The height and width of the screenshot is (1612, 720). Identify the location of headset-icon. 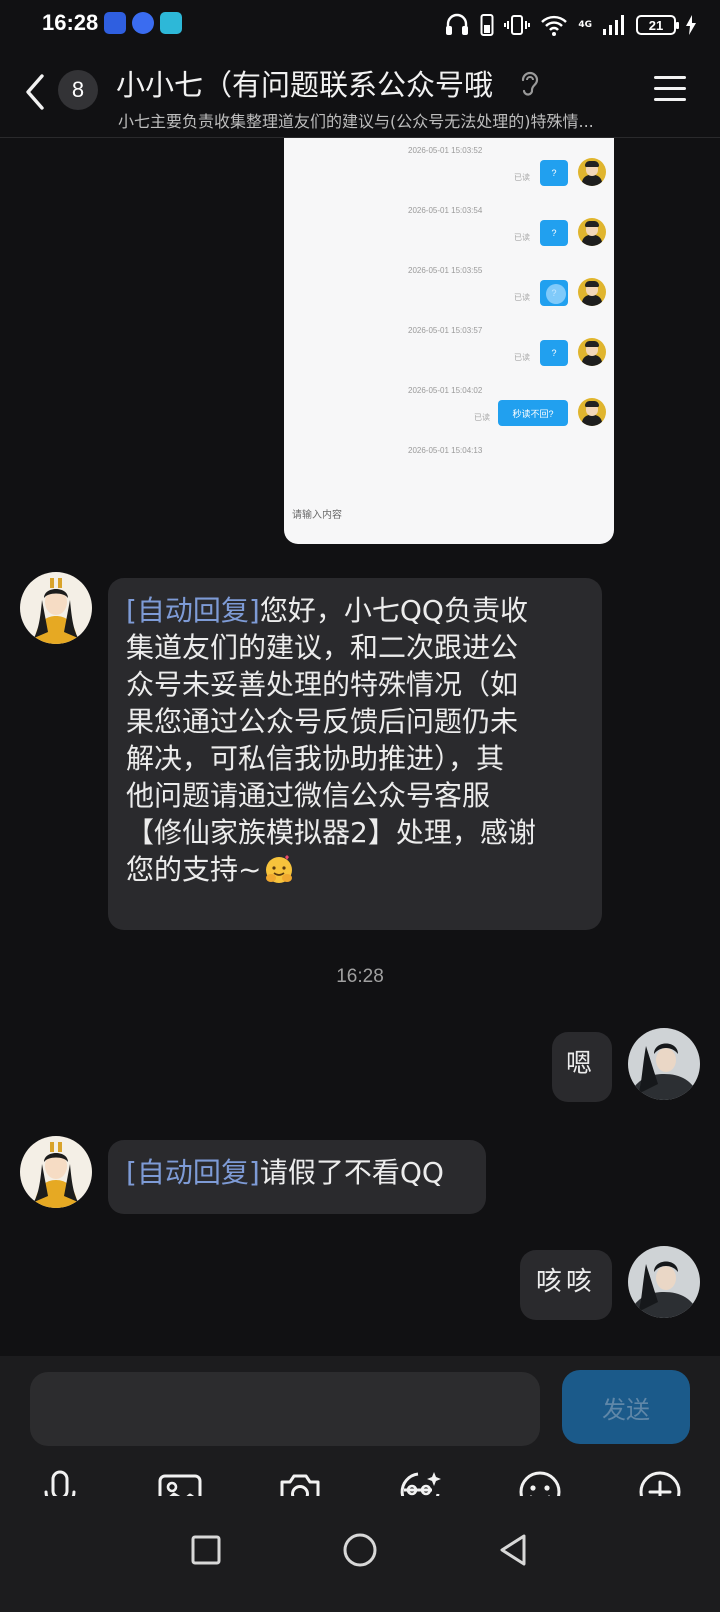
(457, 24).